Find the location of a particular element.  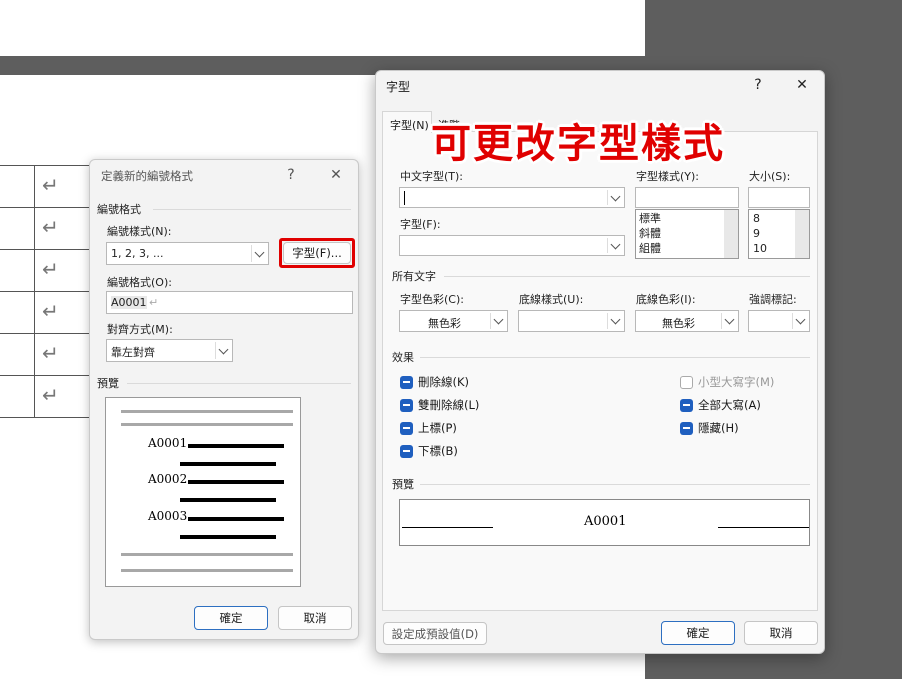

underline-style-label: 底線樣式(U): is located at coordinates (551, 299).